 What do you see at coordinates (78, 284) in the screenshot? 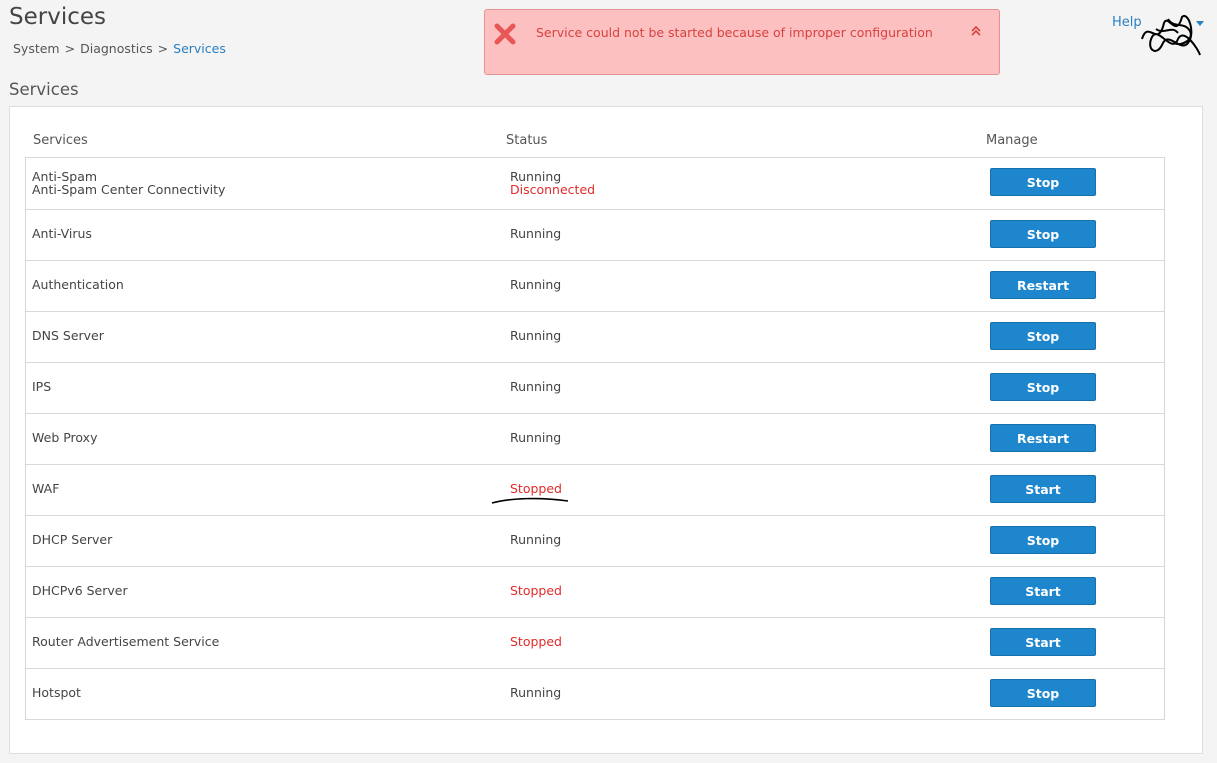
I see `service-name: Authentication` at bounding box center [78, 284].